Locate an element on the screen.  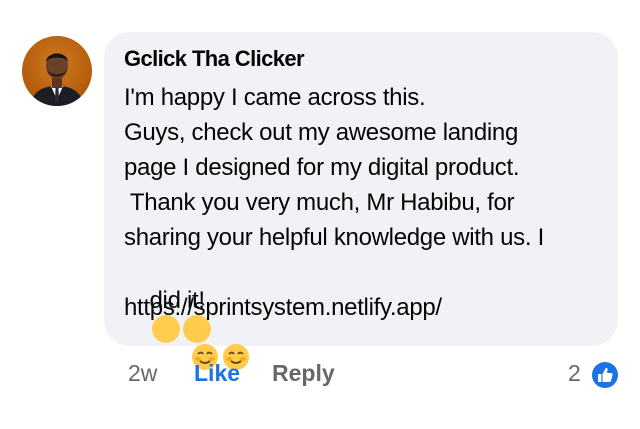
comment-timestamp: 2w is located at coordinates (142, 373).